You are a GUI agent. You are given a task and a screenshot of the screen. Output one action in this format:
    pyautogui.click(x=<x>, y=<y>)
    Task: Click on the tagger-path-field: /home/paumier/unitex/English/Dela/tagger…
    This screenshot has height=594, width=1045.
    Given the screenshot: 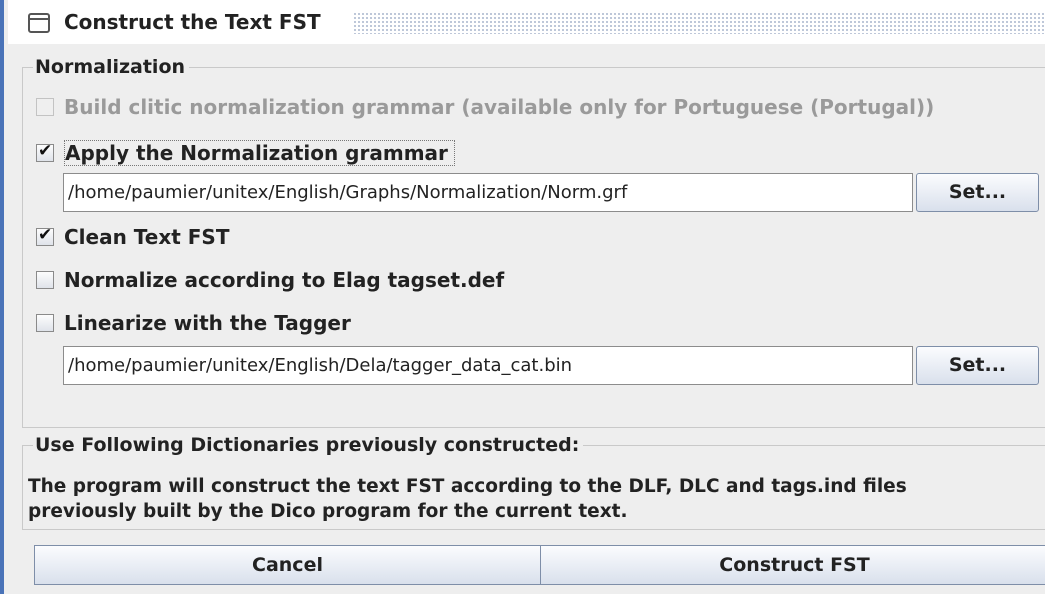 What is the action you would take?
    pyautogui.click(x=488, y=365)
    